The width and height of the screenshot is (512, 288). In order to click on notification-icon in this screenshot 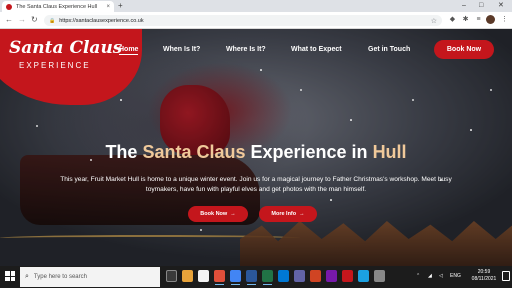, I will do `click(506, 276)`.